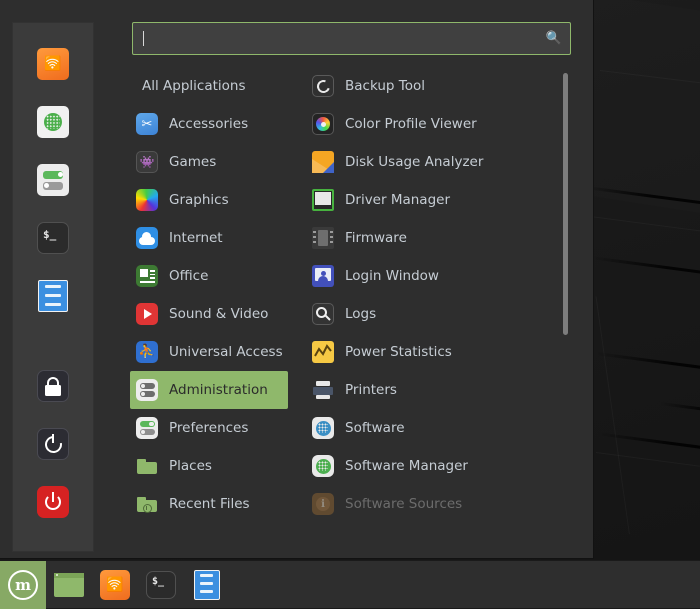  What do you see at coordinates (194, 86) in the screenshot?
I see `category-label: All Applications` at bounding box center [194, 86].